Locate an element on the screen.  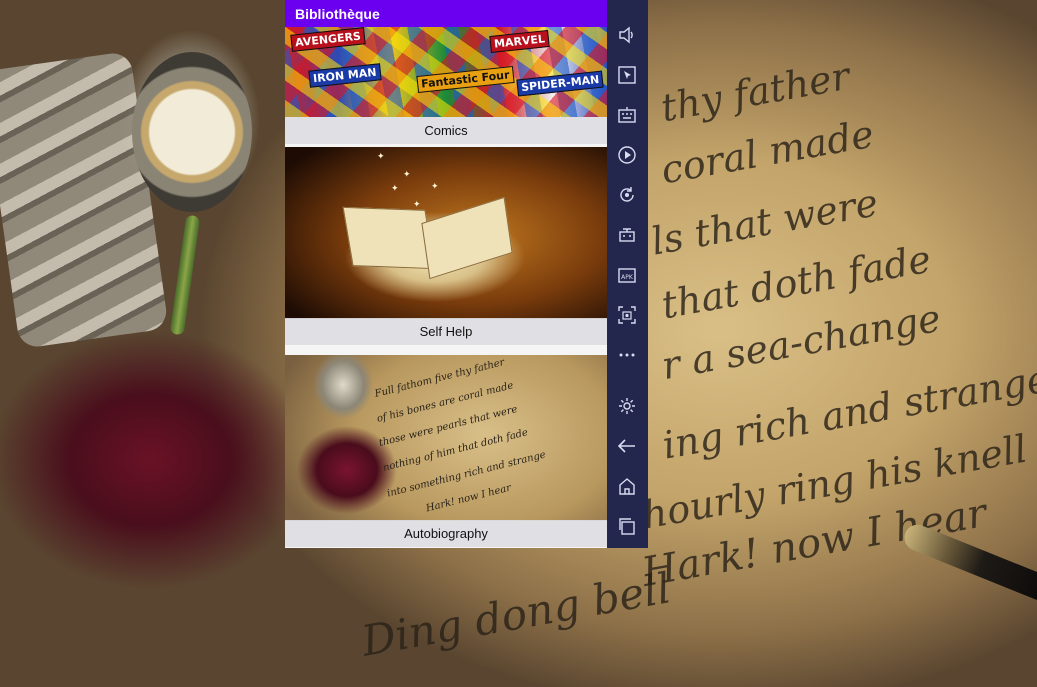
keyboard-button is located at coordinates (627, 115).